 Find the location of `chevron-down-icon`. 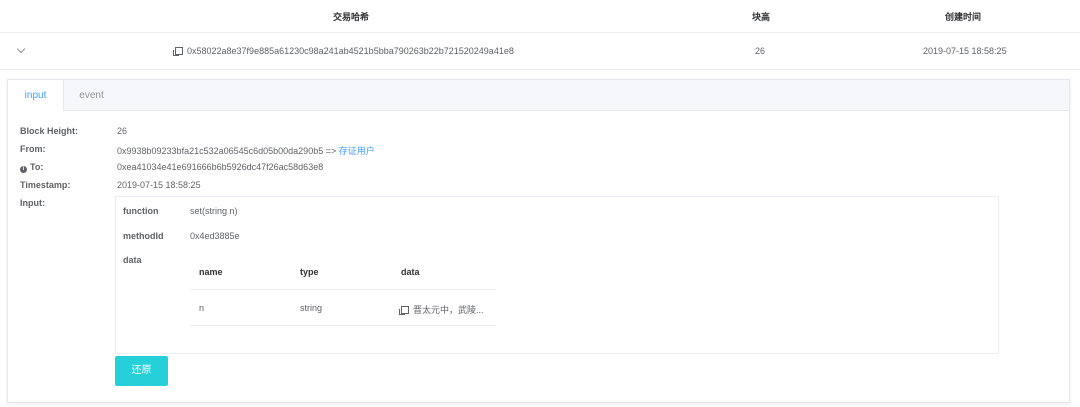

chevron-down-icon is located at coordinates (21, 49).